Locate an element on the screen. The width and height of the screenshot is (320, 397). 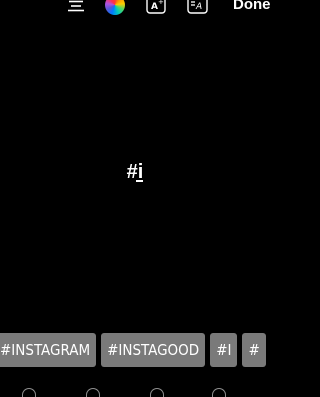
text-animation-icon: A is located at coordinates (197, 7).